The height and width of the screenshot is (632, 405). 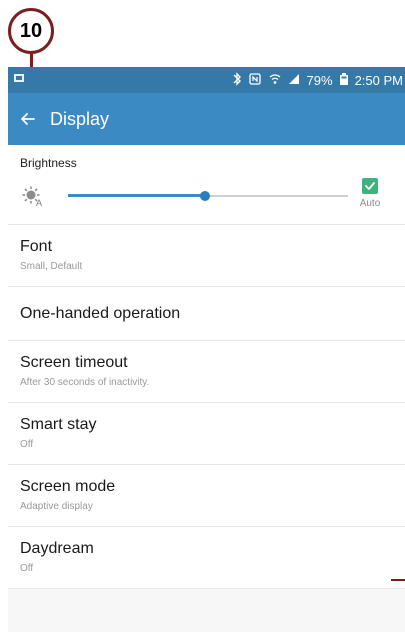 What do you see at coordinates (68, 486) in the screenshot?
I see `item-title: Screen mode` at bounding box center [68, 486].